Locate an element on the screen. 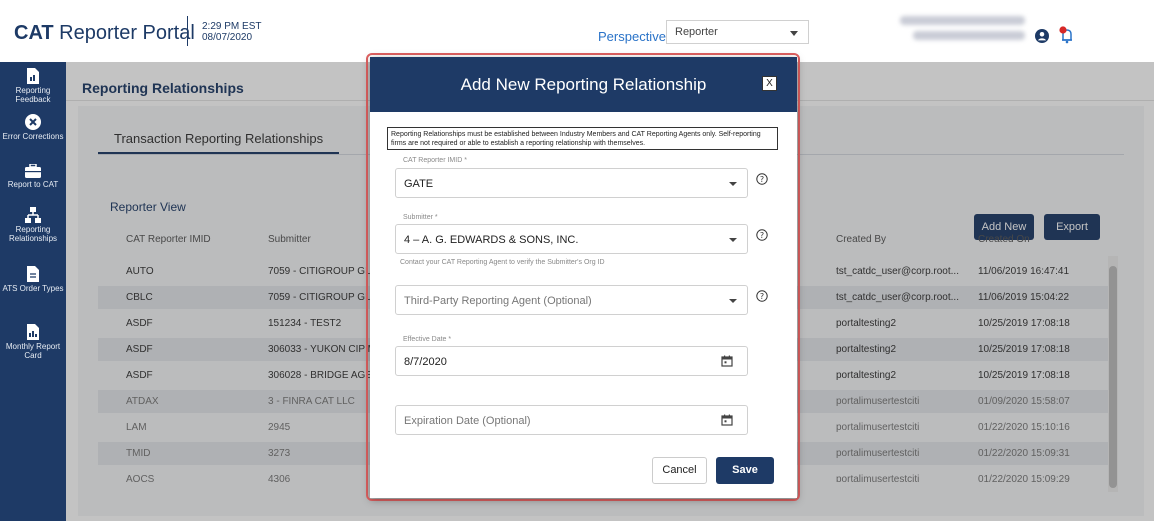  expiration-date-placeholder: Expiration Date (Optional) is located at coordinates (467, 421).